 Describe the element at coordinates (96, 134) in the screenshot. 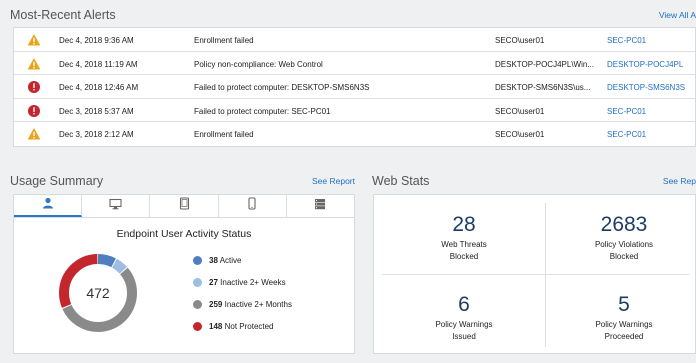

I see `alert-date: Dec 3, 2018 2:12 AM` at that location.